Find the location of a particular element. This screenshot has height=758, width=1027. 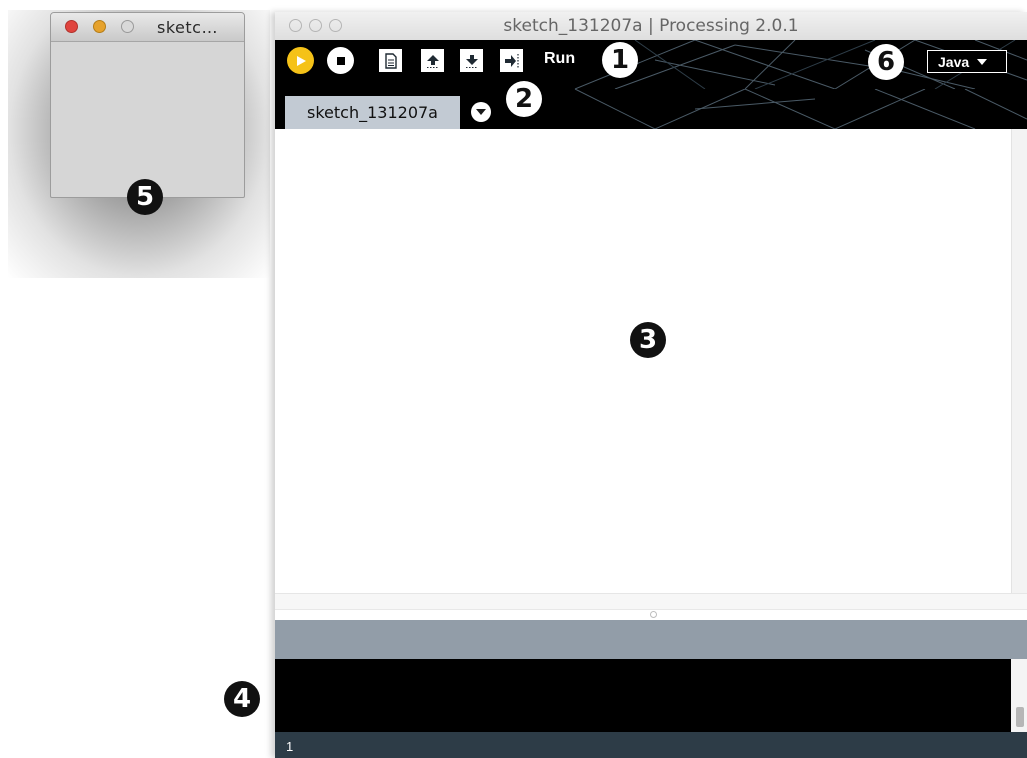

stop-icon is located at coordinates (340, 60).